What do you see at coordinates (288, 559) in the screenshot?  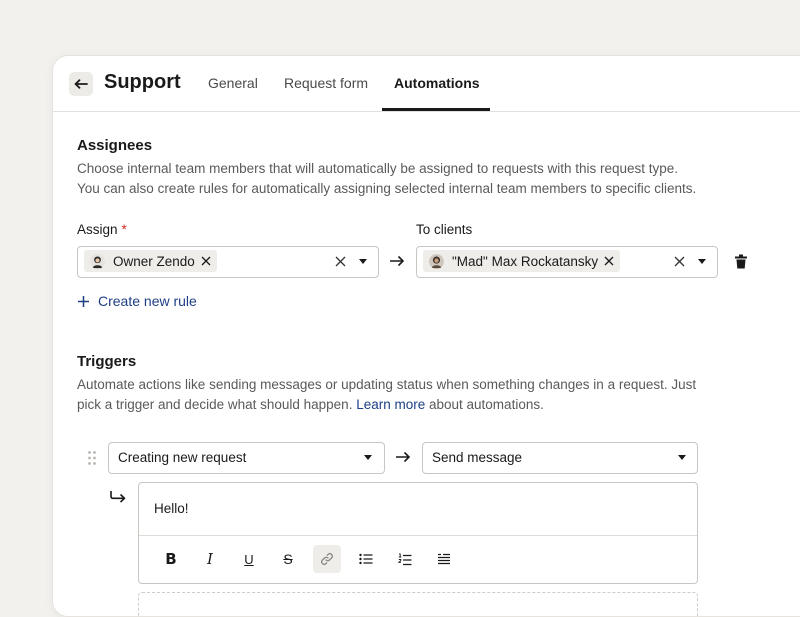 I see `strikethrough-button: S` at bounding box center [288, 559].